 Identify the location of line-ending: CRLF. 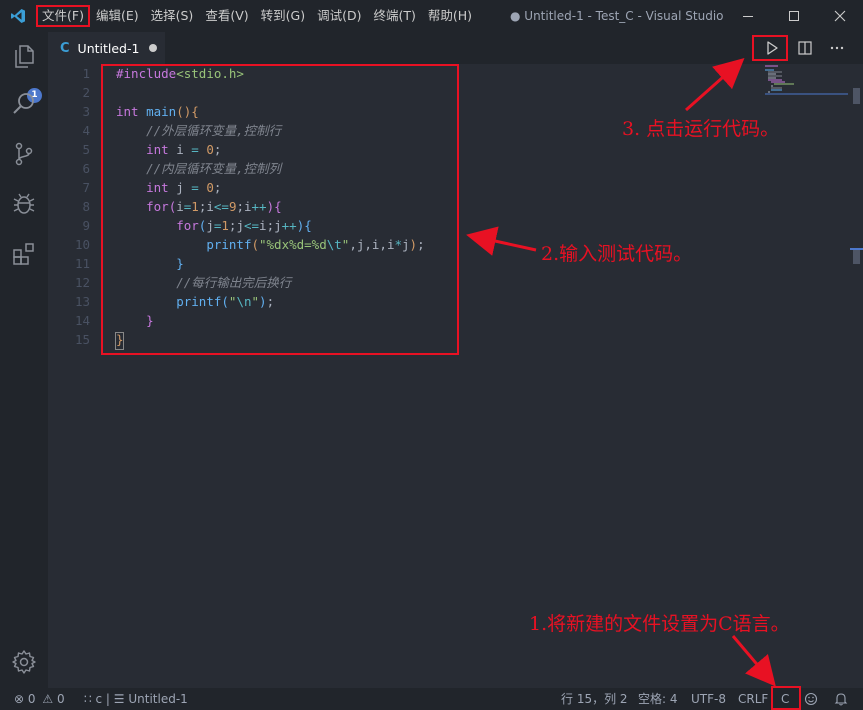
(753, 699).